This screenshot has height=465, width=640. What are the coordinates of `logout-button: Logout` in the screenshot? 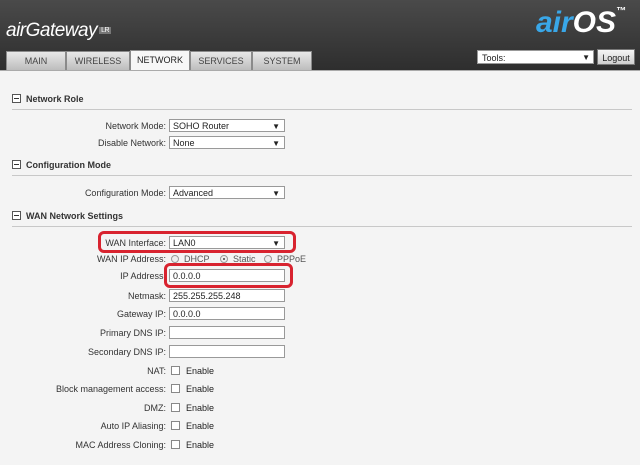 It's located at (616, 57).